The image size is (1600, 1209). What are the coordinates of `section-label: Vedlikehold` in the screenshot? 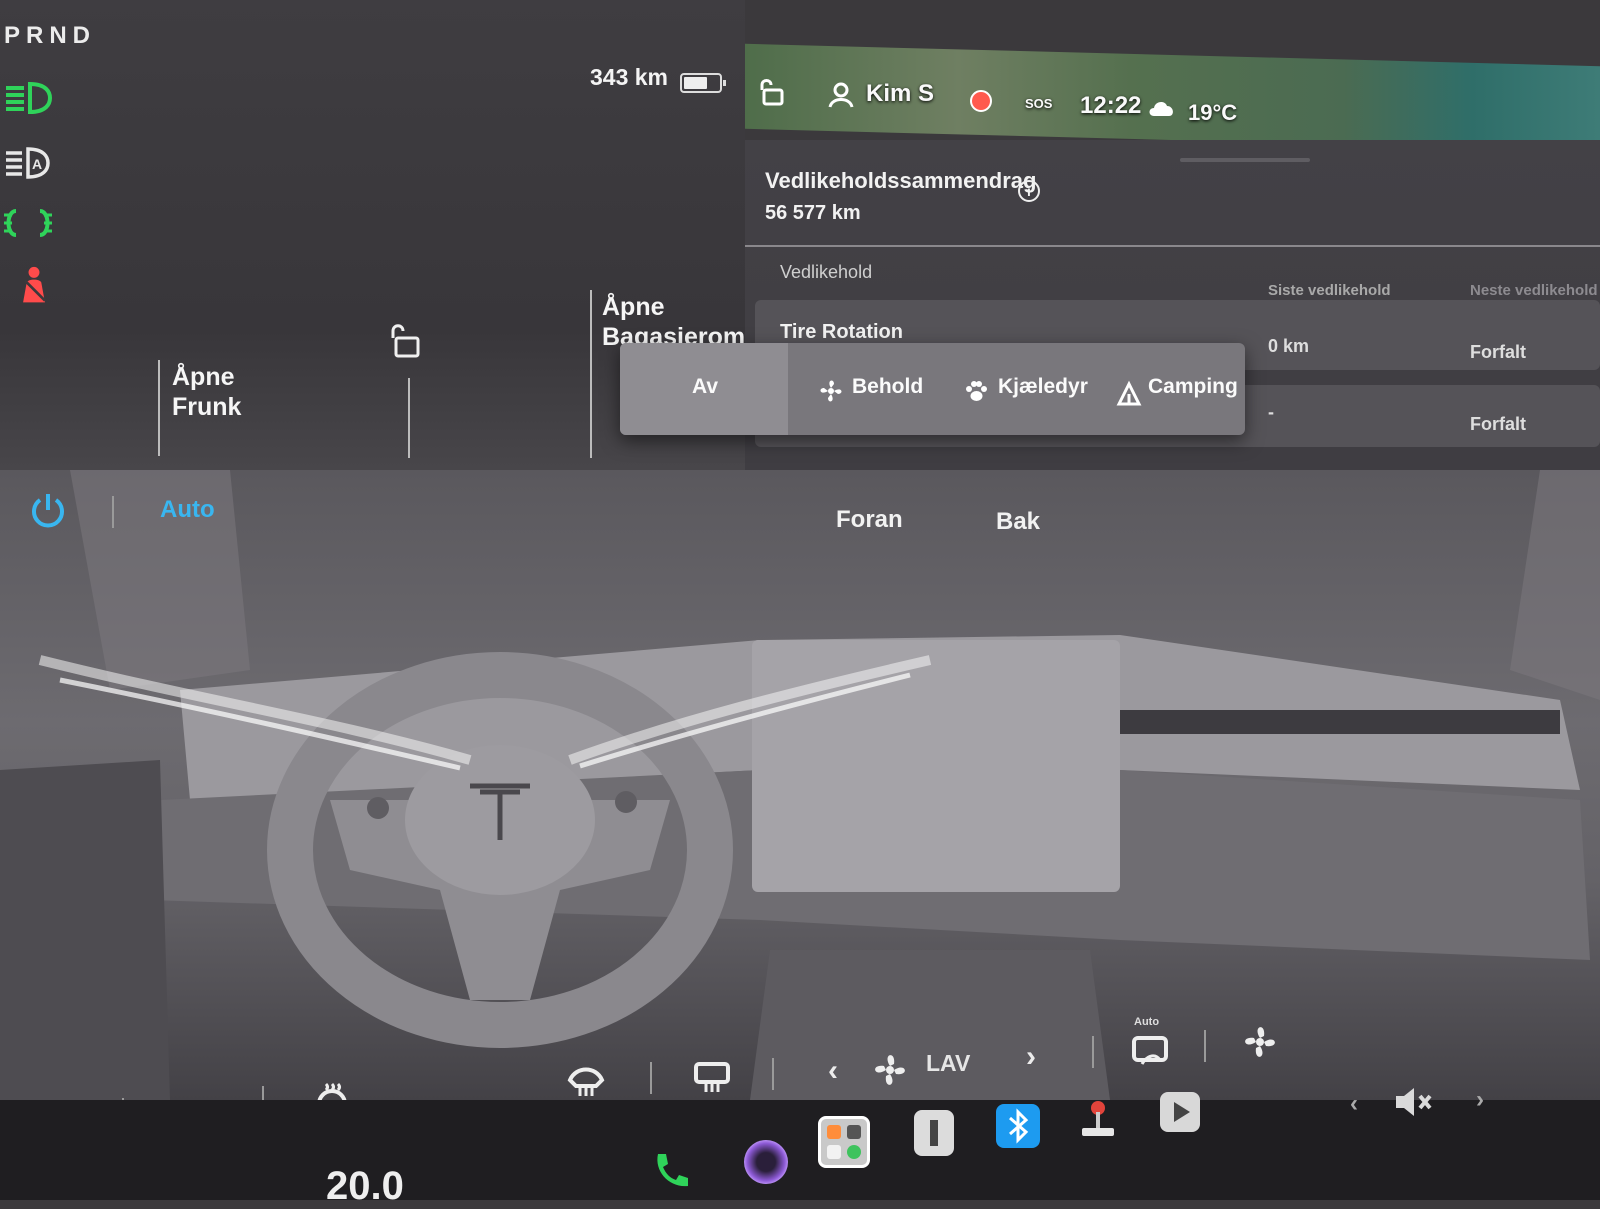 It's located at (826, 272).